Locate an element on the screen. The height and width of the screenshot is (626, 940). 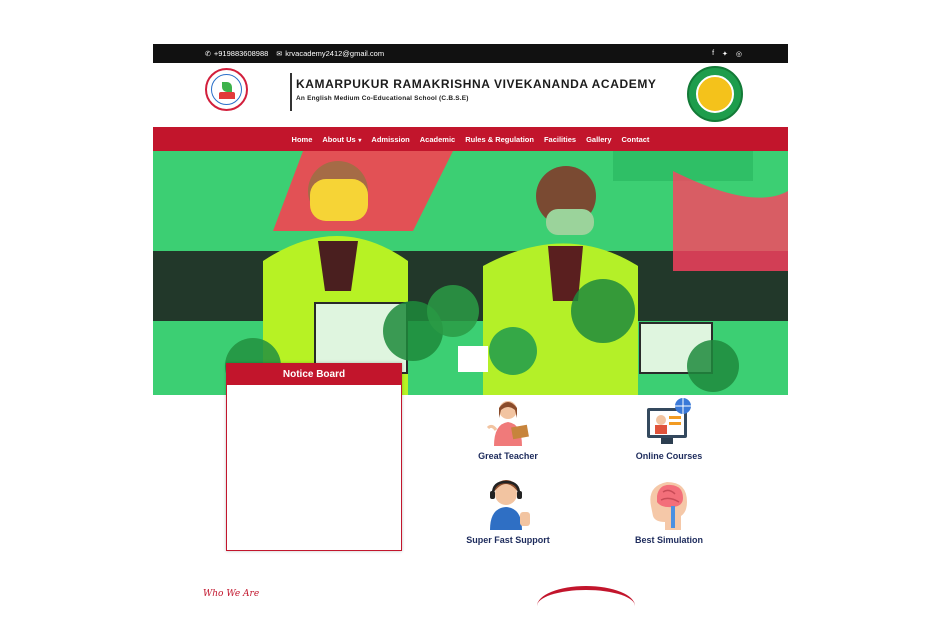
facebook-icon: f is located at coordinates (713, 53).